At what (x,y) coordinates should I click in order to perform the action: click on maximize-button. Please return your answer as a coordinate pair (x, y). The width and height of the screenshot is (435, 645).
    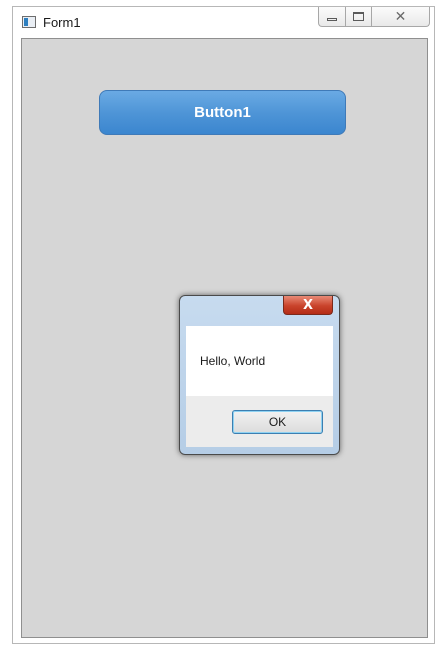
    Looking at the image, I should click on (359, 17).